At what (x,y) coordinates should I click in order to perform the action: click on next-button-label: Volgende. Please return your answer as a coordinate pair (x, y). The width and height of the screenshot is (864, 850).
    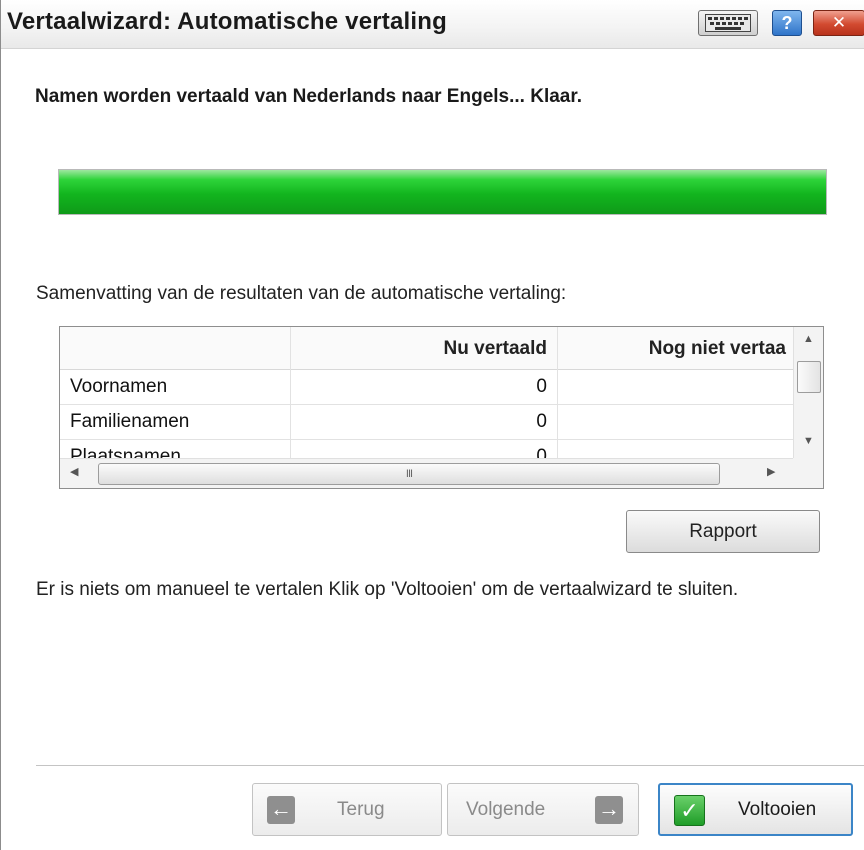
    Looking at the image, I should click on (506, 809).